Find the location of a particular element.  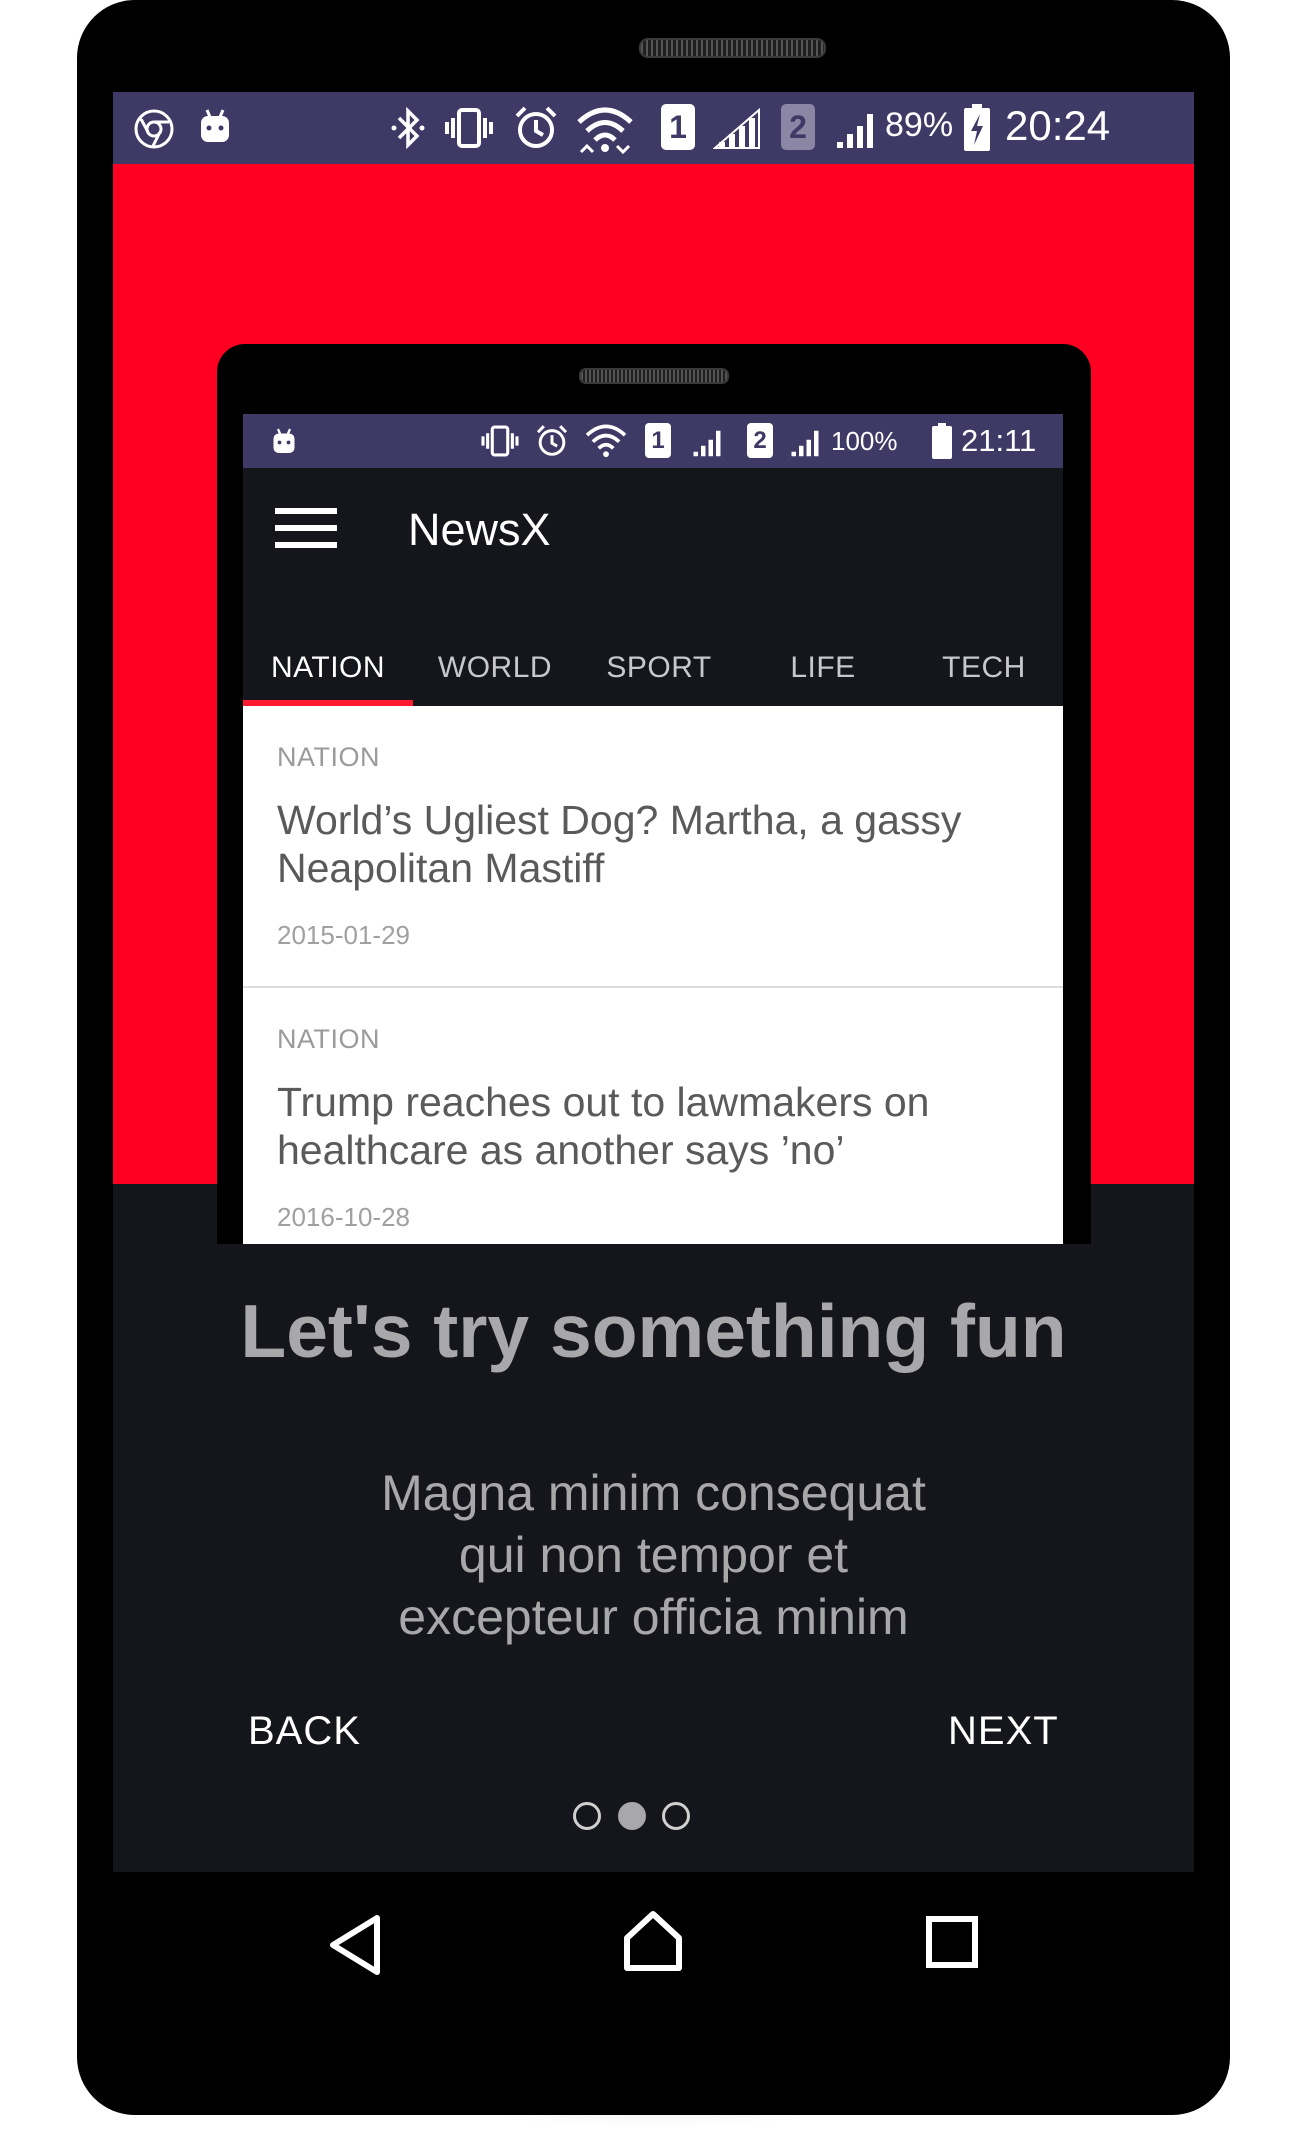

tab-nation: NATION is located at coordinates (328, 668).